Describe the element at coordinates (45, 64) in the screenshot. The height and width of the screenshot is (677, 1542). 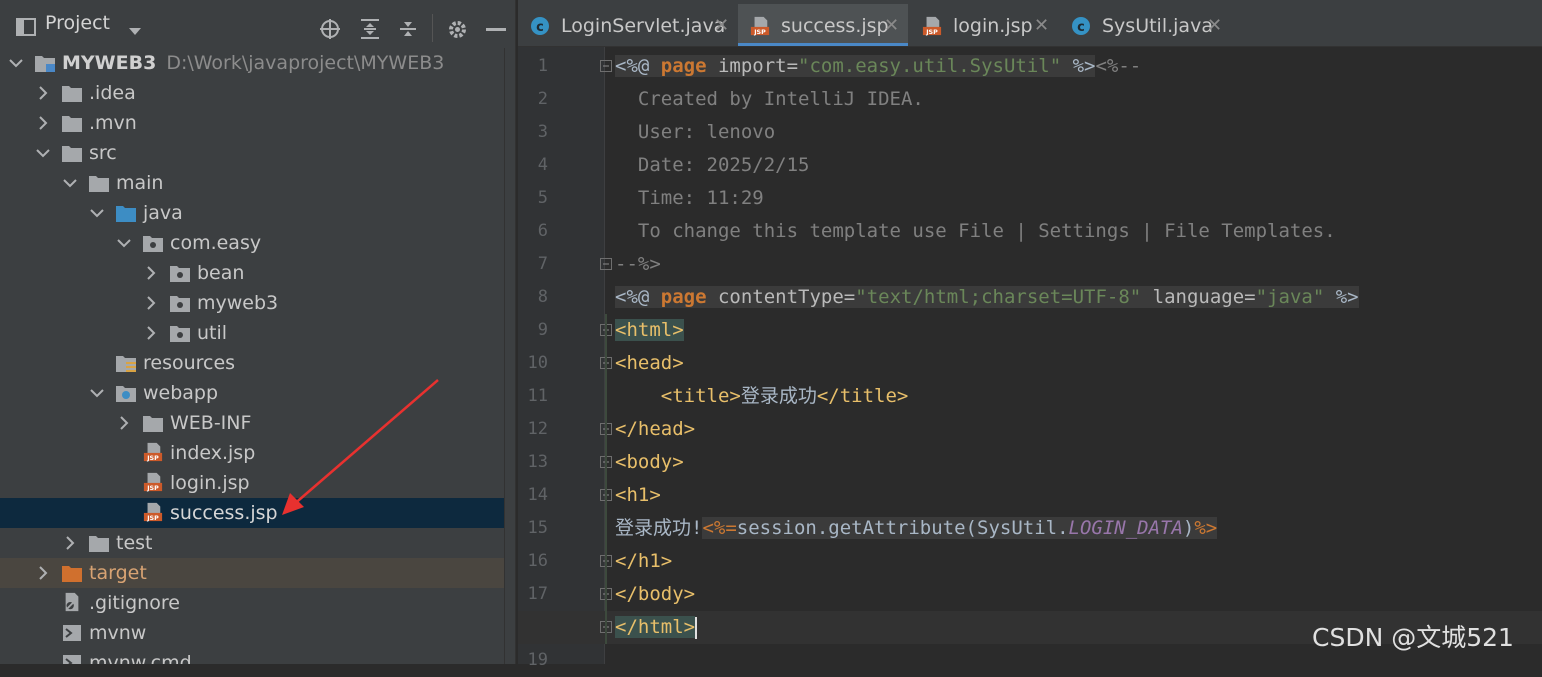
I see `module-folder-icon` at that location.